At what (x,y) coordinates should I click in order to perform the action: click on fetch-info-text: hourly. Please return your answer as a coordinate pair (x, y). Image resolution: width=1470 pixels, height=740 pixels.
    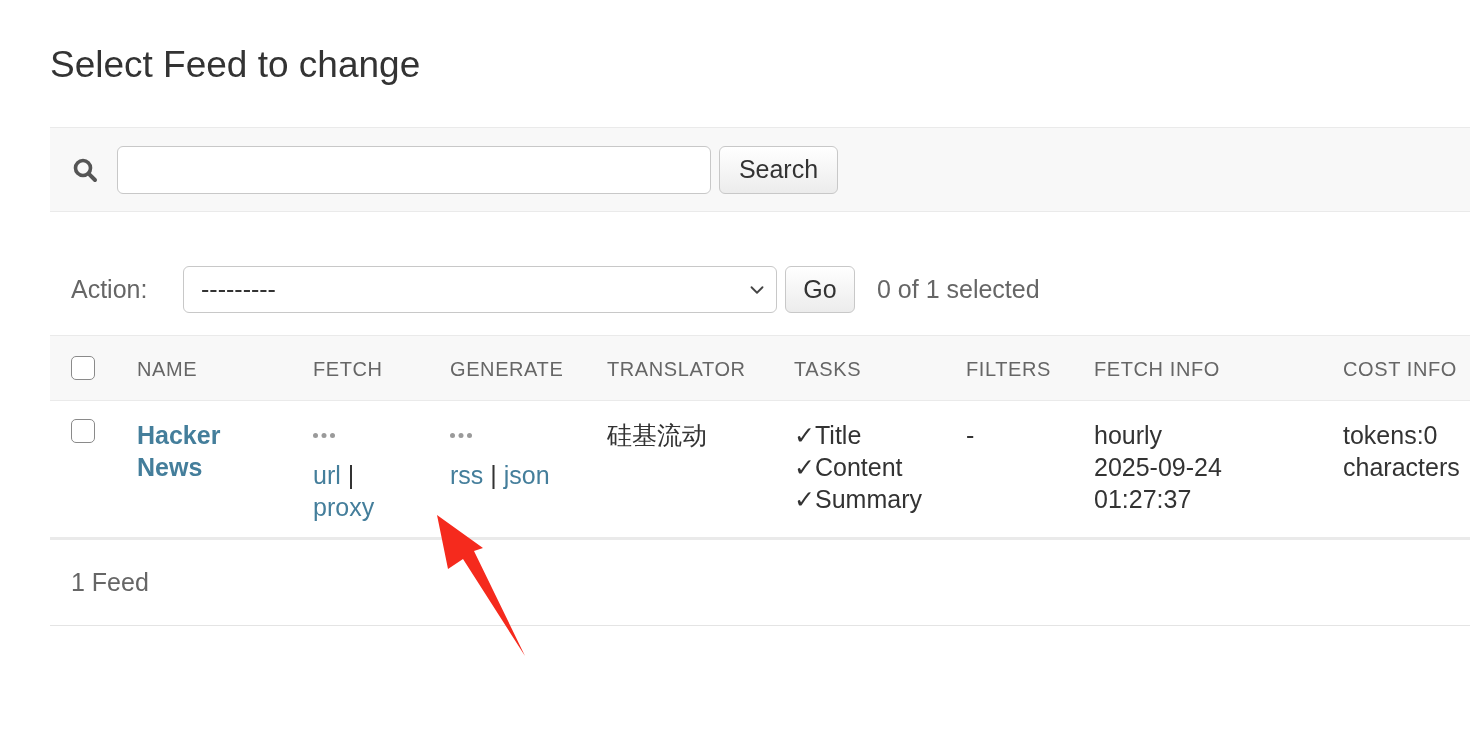
    Looking at the image, I should click on (1128, 435).